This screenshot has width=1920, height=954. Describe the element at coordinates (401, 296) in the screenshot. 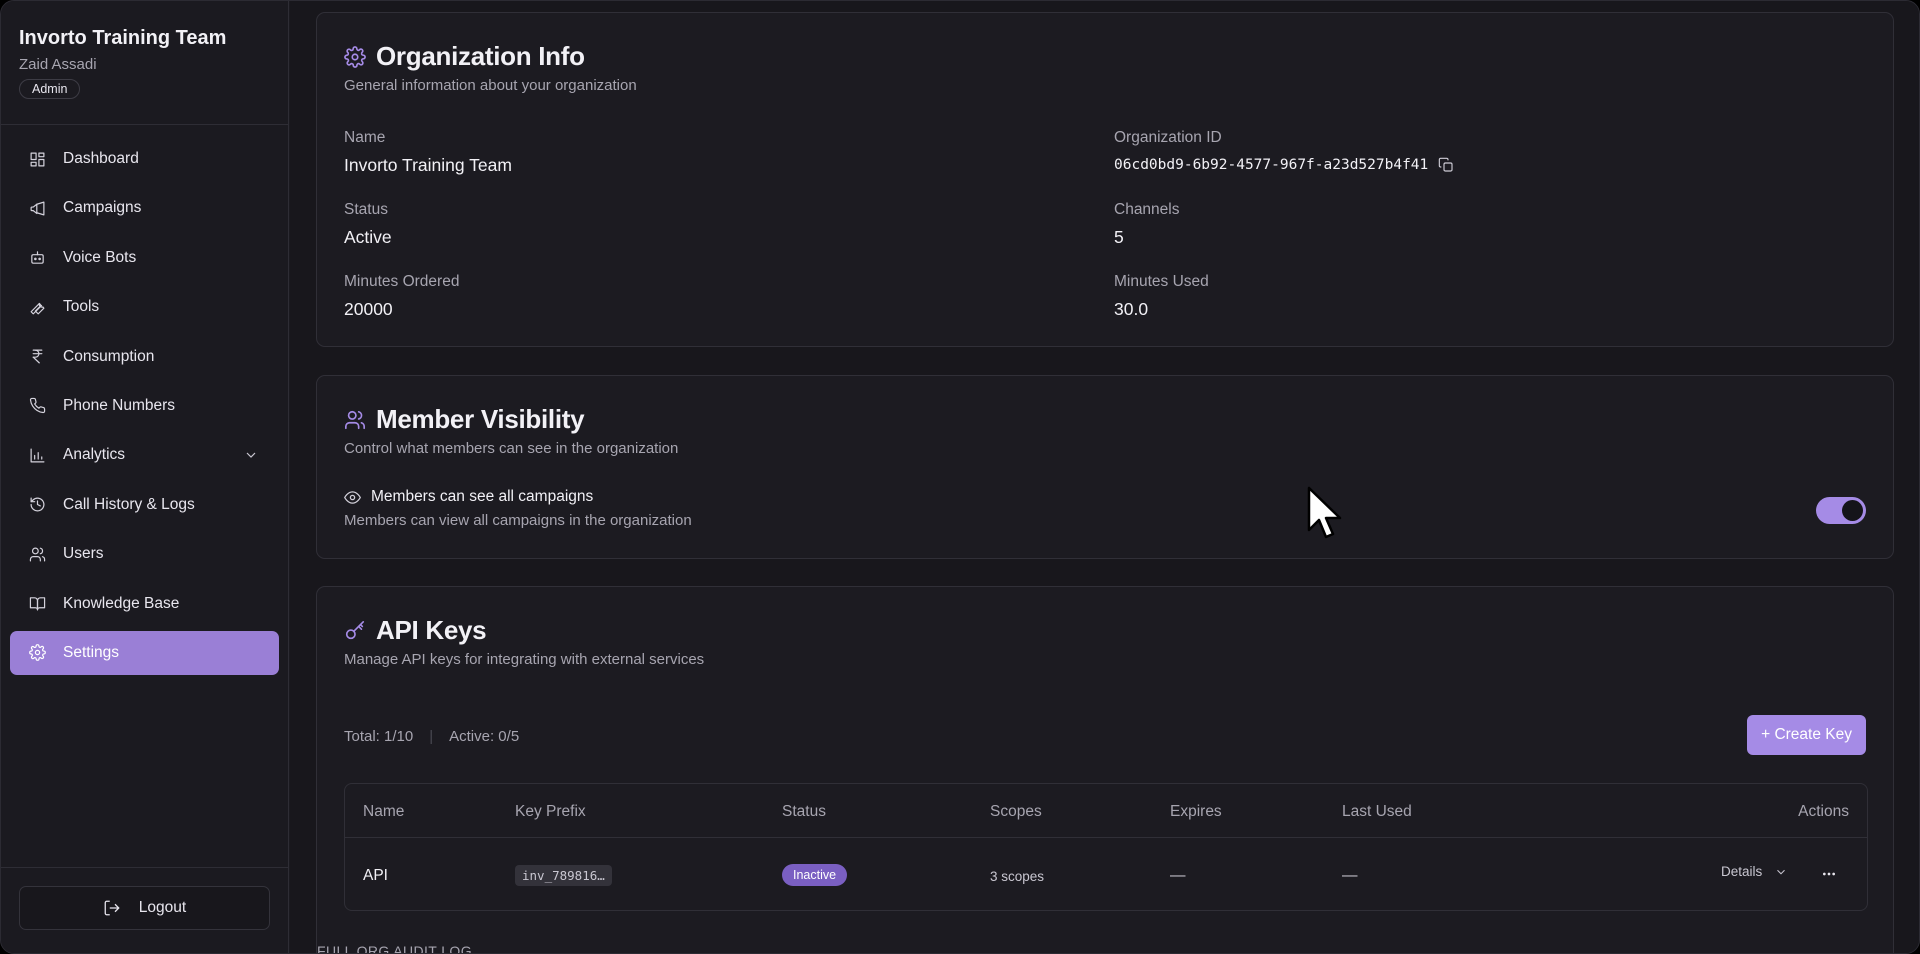

I see `minutes-ordered-field: Minutes Ordered 20000` at that location.